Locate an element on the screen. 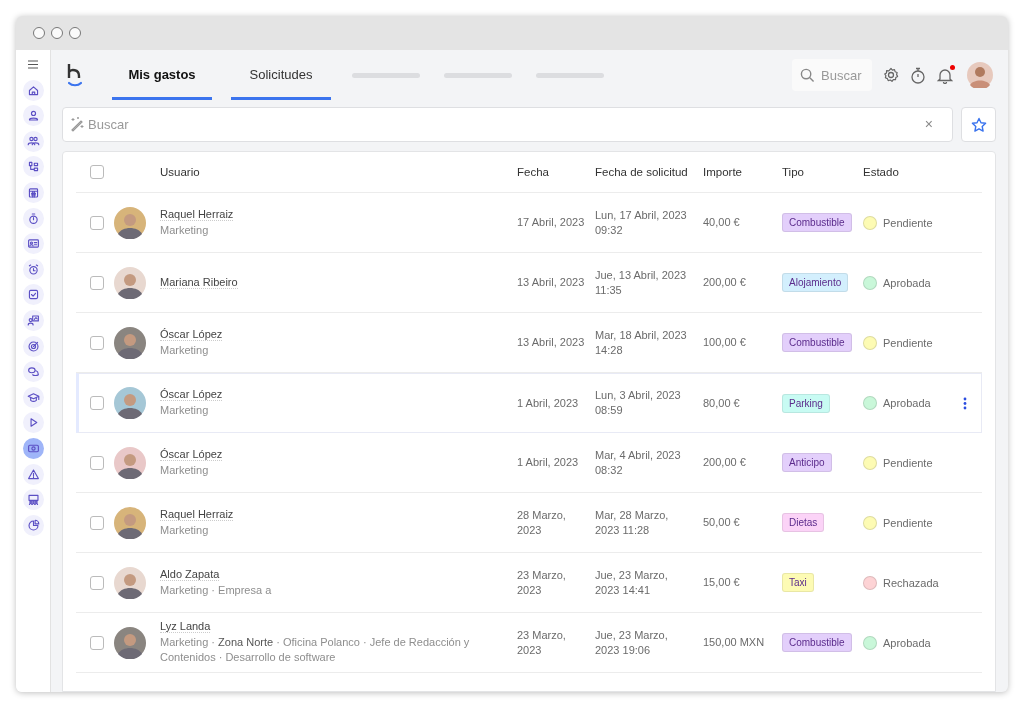  type-tag: Dietas is located at coordinates (803, 522).